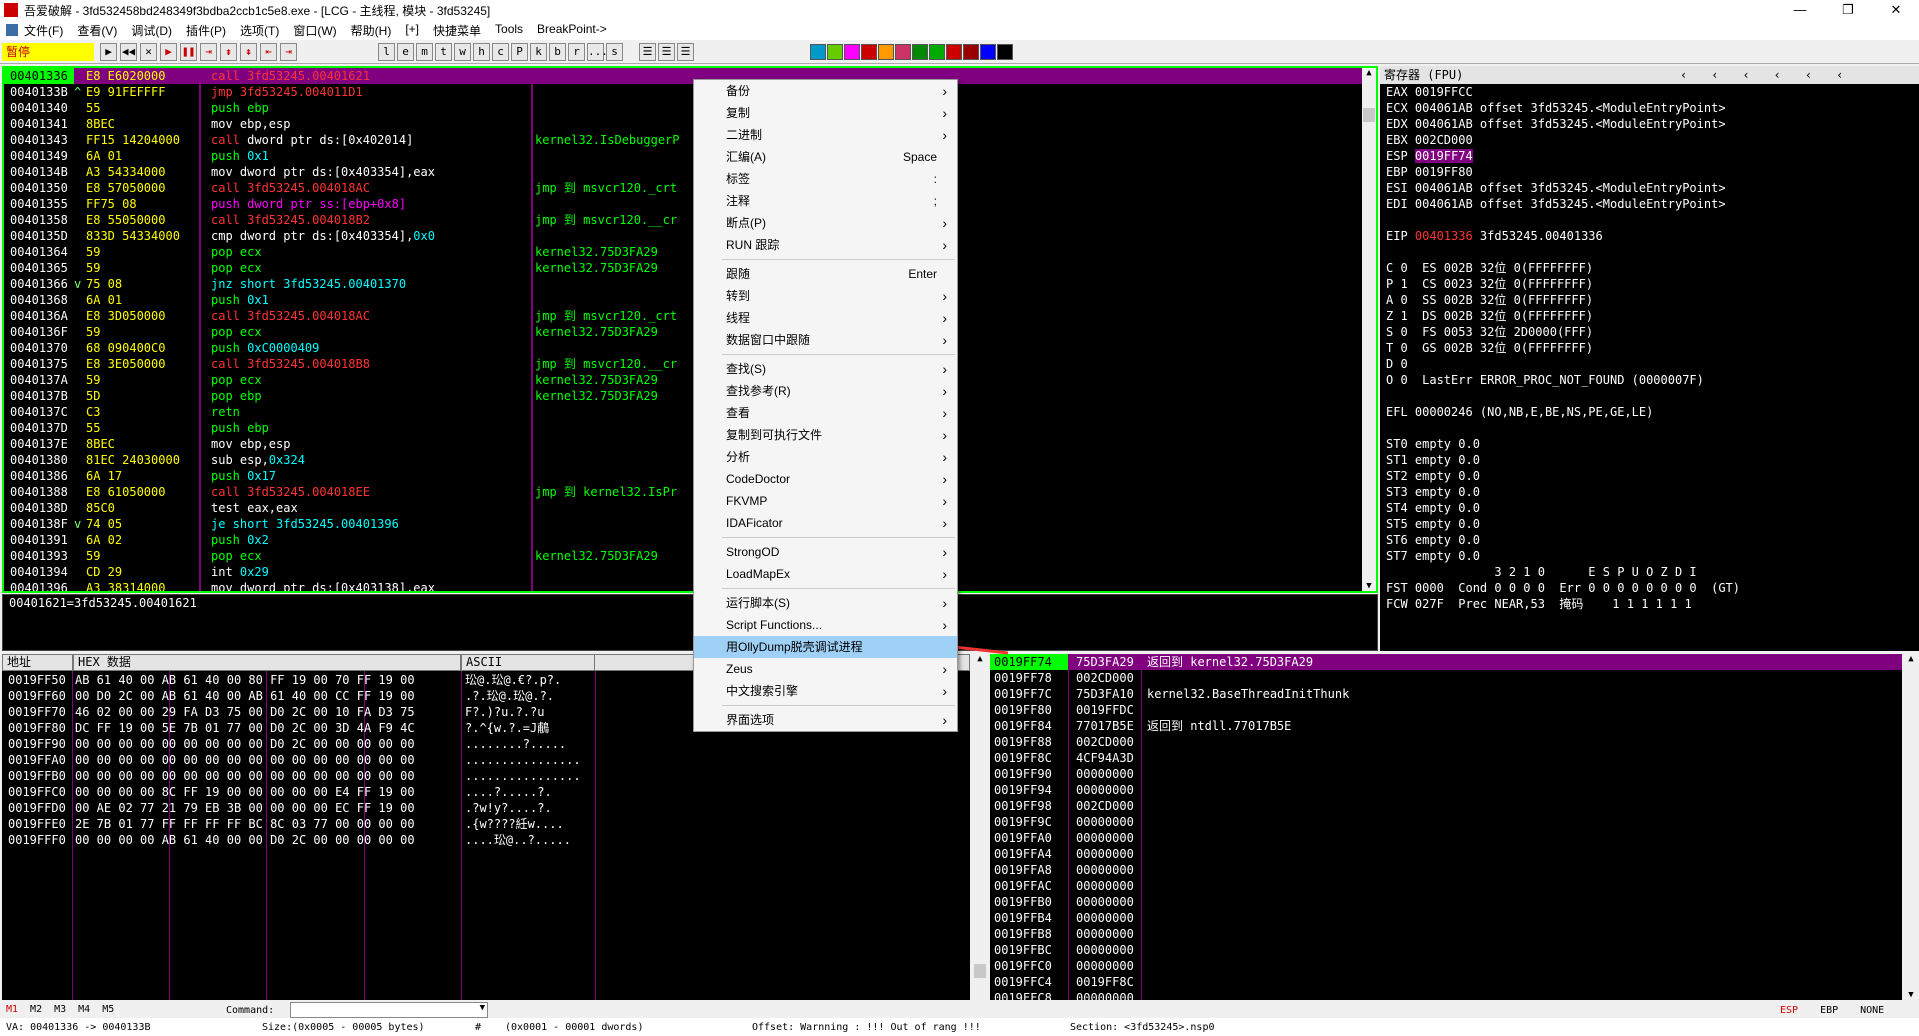 The width and height of the screenshot is (1919, 1036). I want to click on stack-row: 0019FF88 002CD000, so click(1446, 742).